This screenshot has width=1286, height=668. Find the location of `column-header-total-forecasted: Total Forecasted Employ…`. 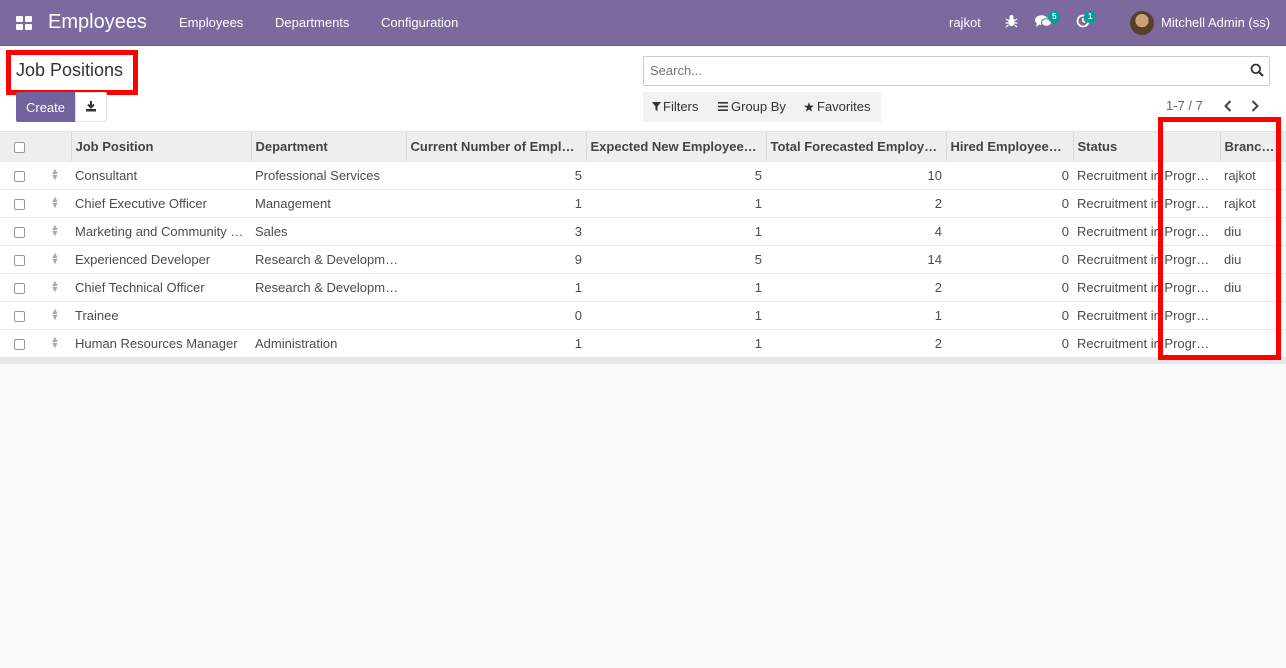

column-header-total-forecasted: Total Forecasted Employ… is located at coordinates (855, 147).